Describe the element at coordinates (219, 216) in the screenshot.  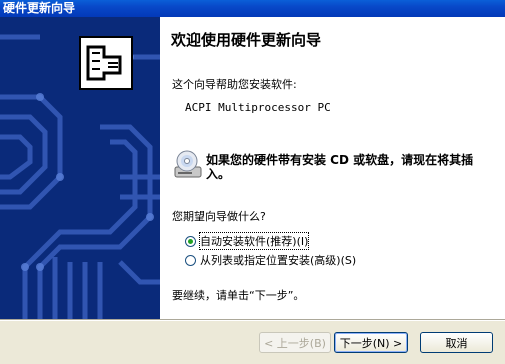
I see `wizard-question: 您期望向导做什么?` at that location.